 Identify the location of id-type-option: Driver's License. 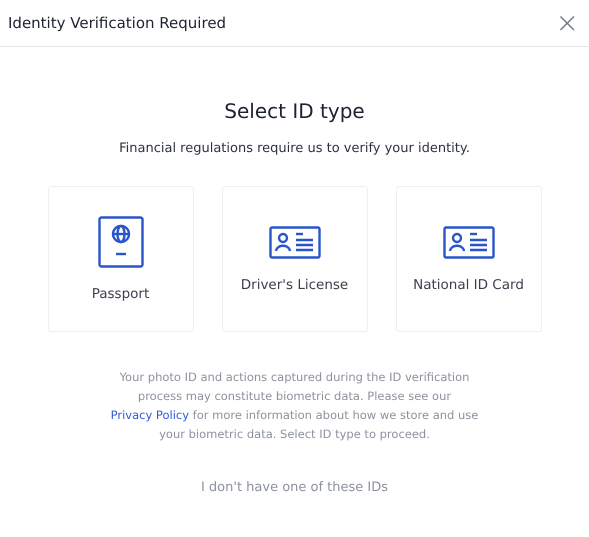
(295, 259).